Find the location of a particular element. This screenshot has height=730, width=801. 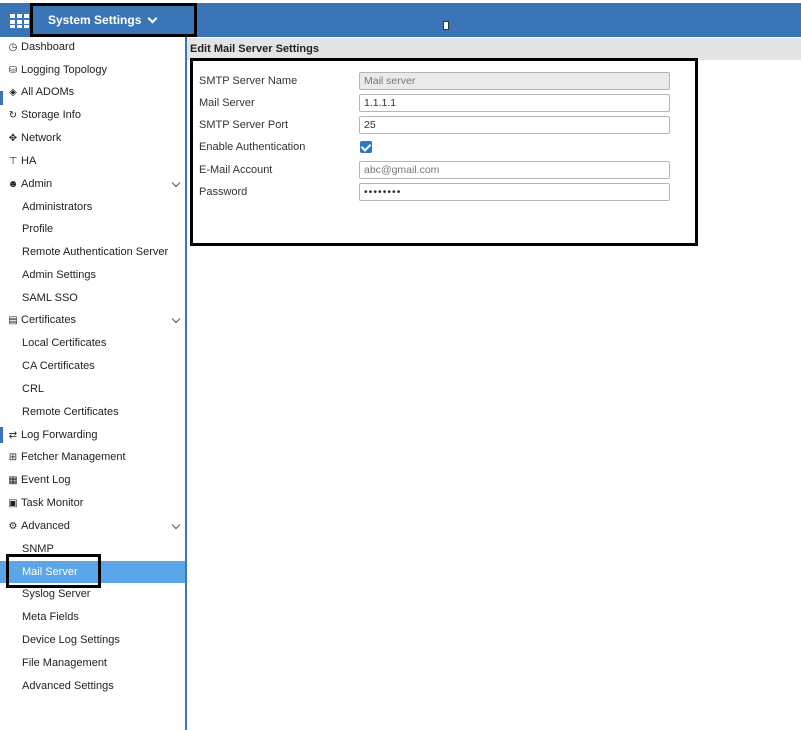

cursor-icon is located at coordinates (446, 25).